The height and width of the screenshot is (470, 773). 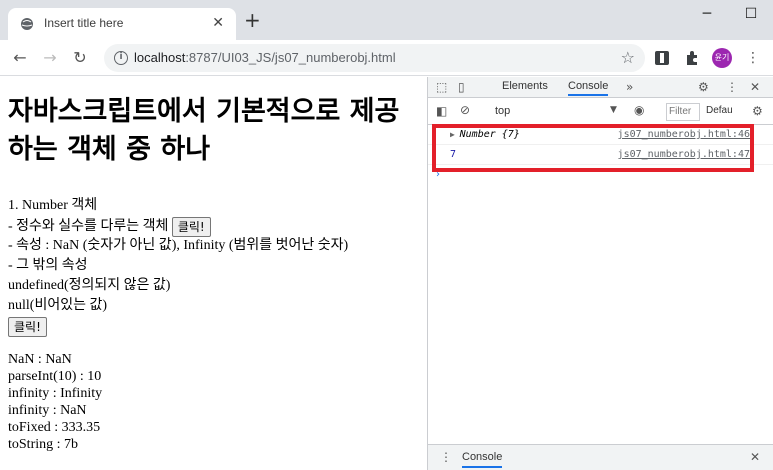 I want to click on output-line: infinity : Infinity, so click(x=55, y=393).